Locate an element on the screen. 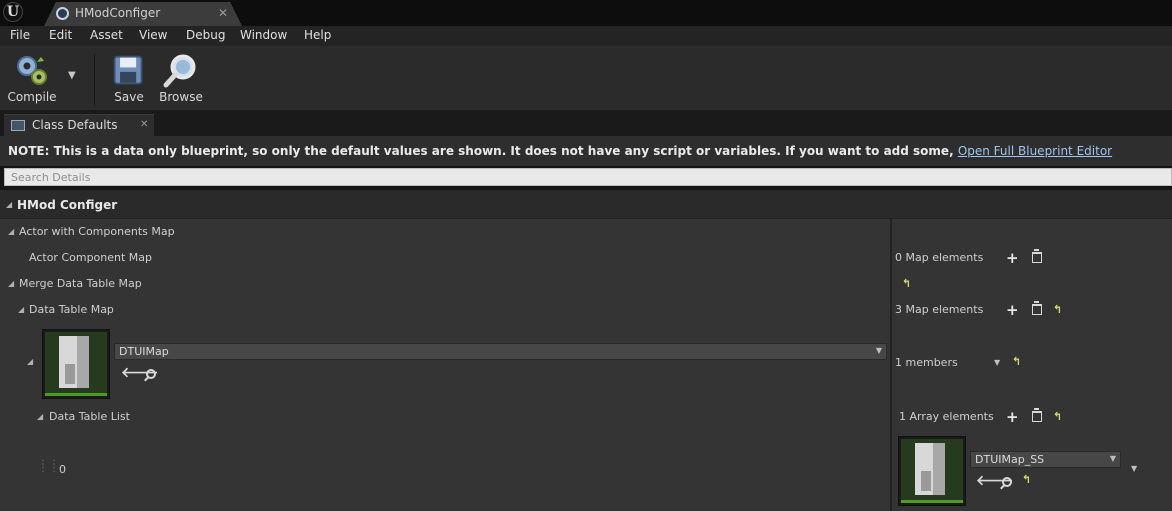 This screenshot has height=511, width=1172. menu-window: Window is located at coordinates (263, 35).